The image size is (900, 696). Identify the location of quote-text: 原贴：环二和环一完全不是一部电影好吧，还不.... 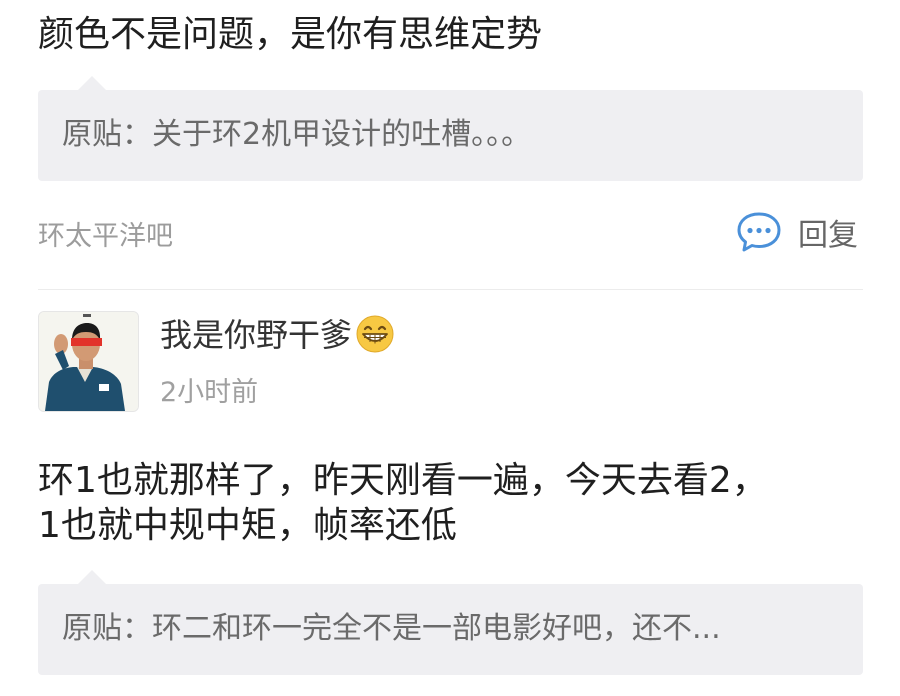
(391, 628).